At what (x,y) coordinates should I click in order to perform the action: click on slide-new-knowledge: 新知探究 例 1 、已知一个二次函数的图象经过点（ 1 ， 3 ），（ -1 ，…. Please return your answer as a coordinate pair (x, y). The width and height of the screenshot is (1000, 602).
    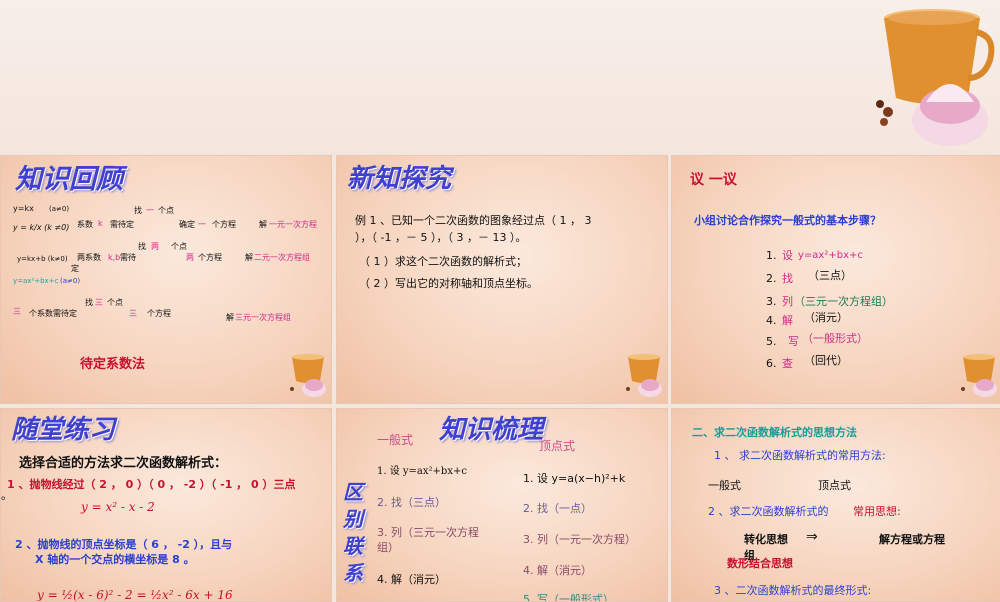
    Looking at the image, I should click on (502, 279).